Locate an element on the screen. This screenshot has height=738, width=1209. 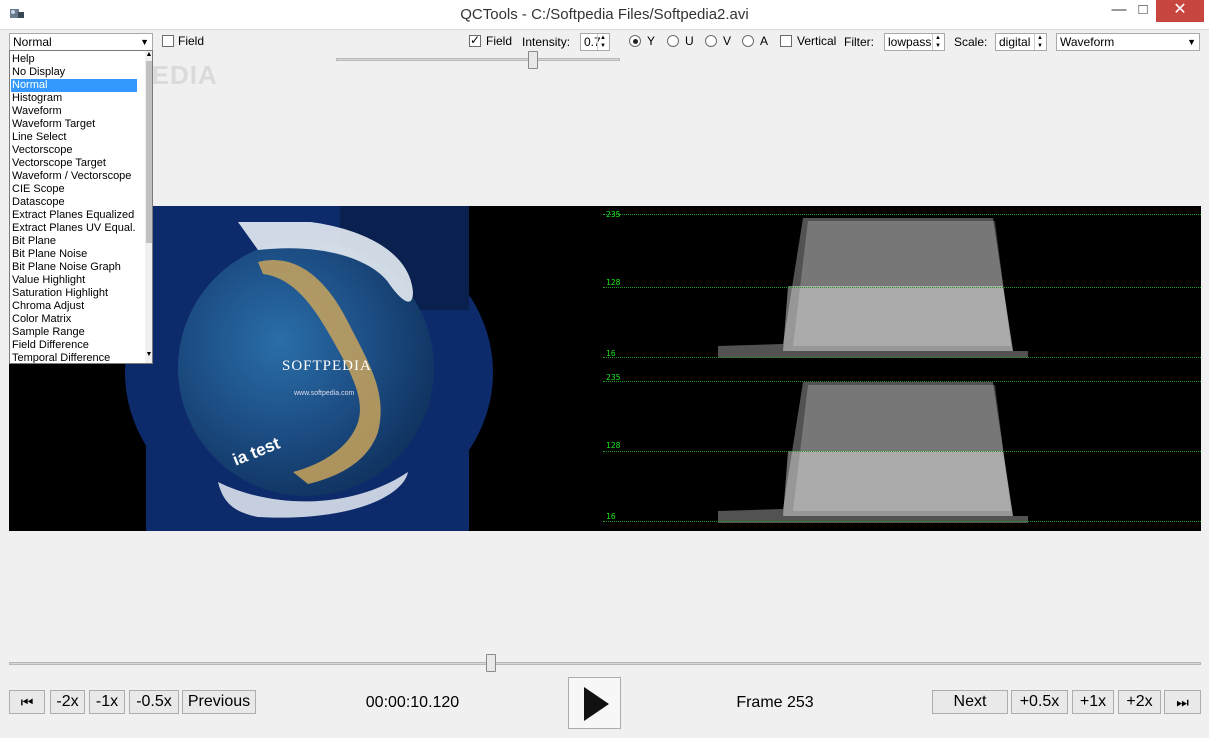
scale-value: digital is located at coordinates (1015, 42).